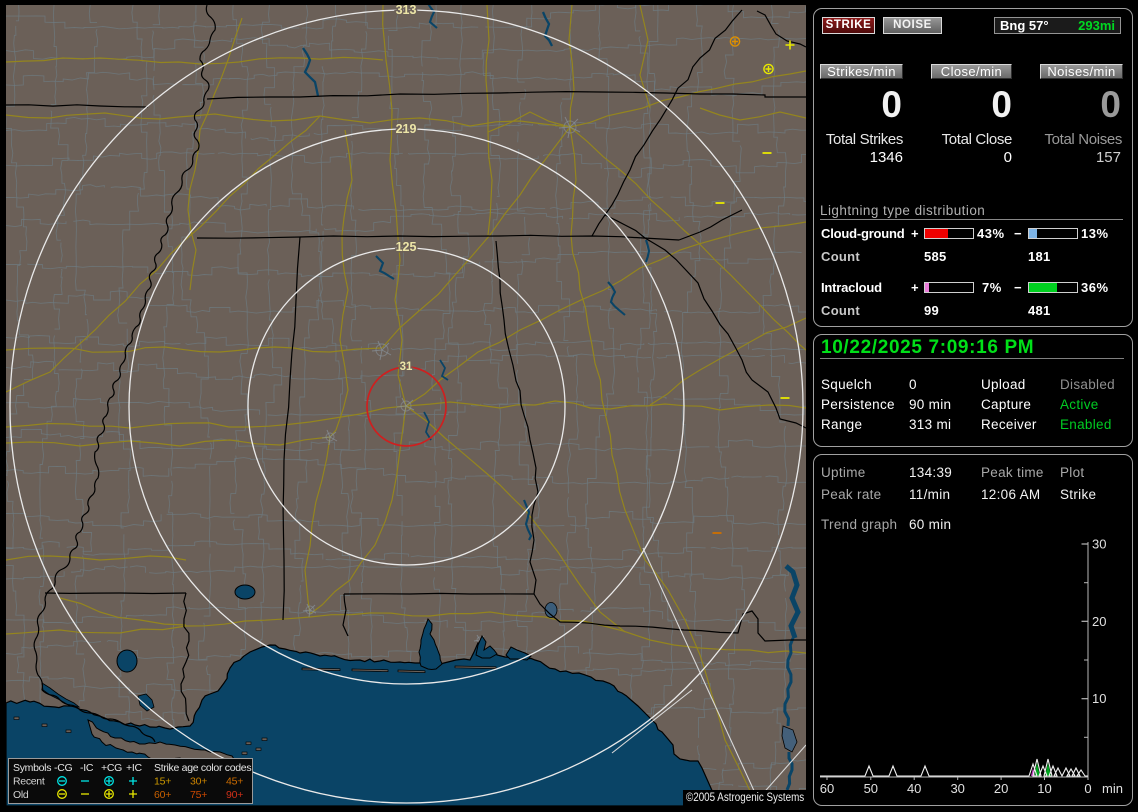  Describe the element at coordinates (134, 768) in the screenshot. I see `svg-text: +IC` at that location.